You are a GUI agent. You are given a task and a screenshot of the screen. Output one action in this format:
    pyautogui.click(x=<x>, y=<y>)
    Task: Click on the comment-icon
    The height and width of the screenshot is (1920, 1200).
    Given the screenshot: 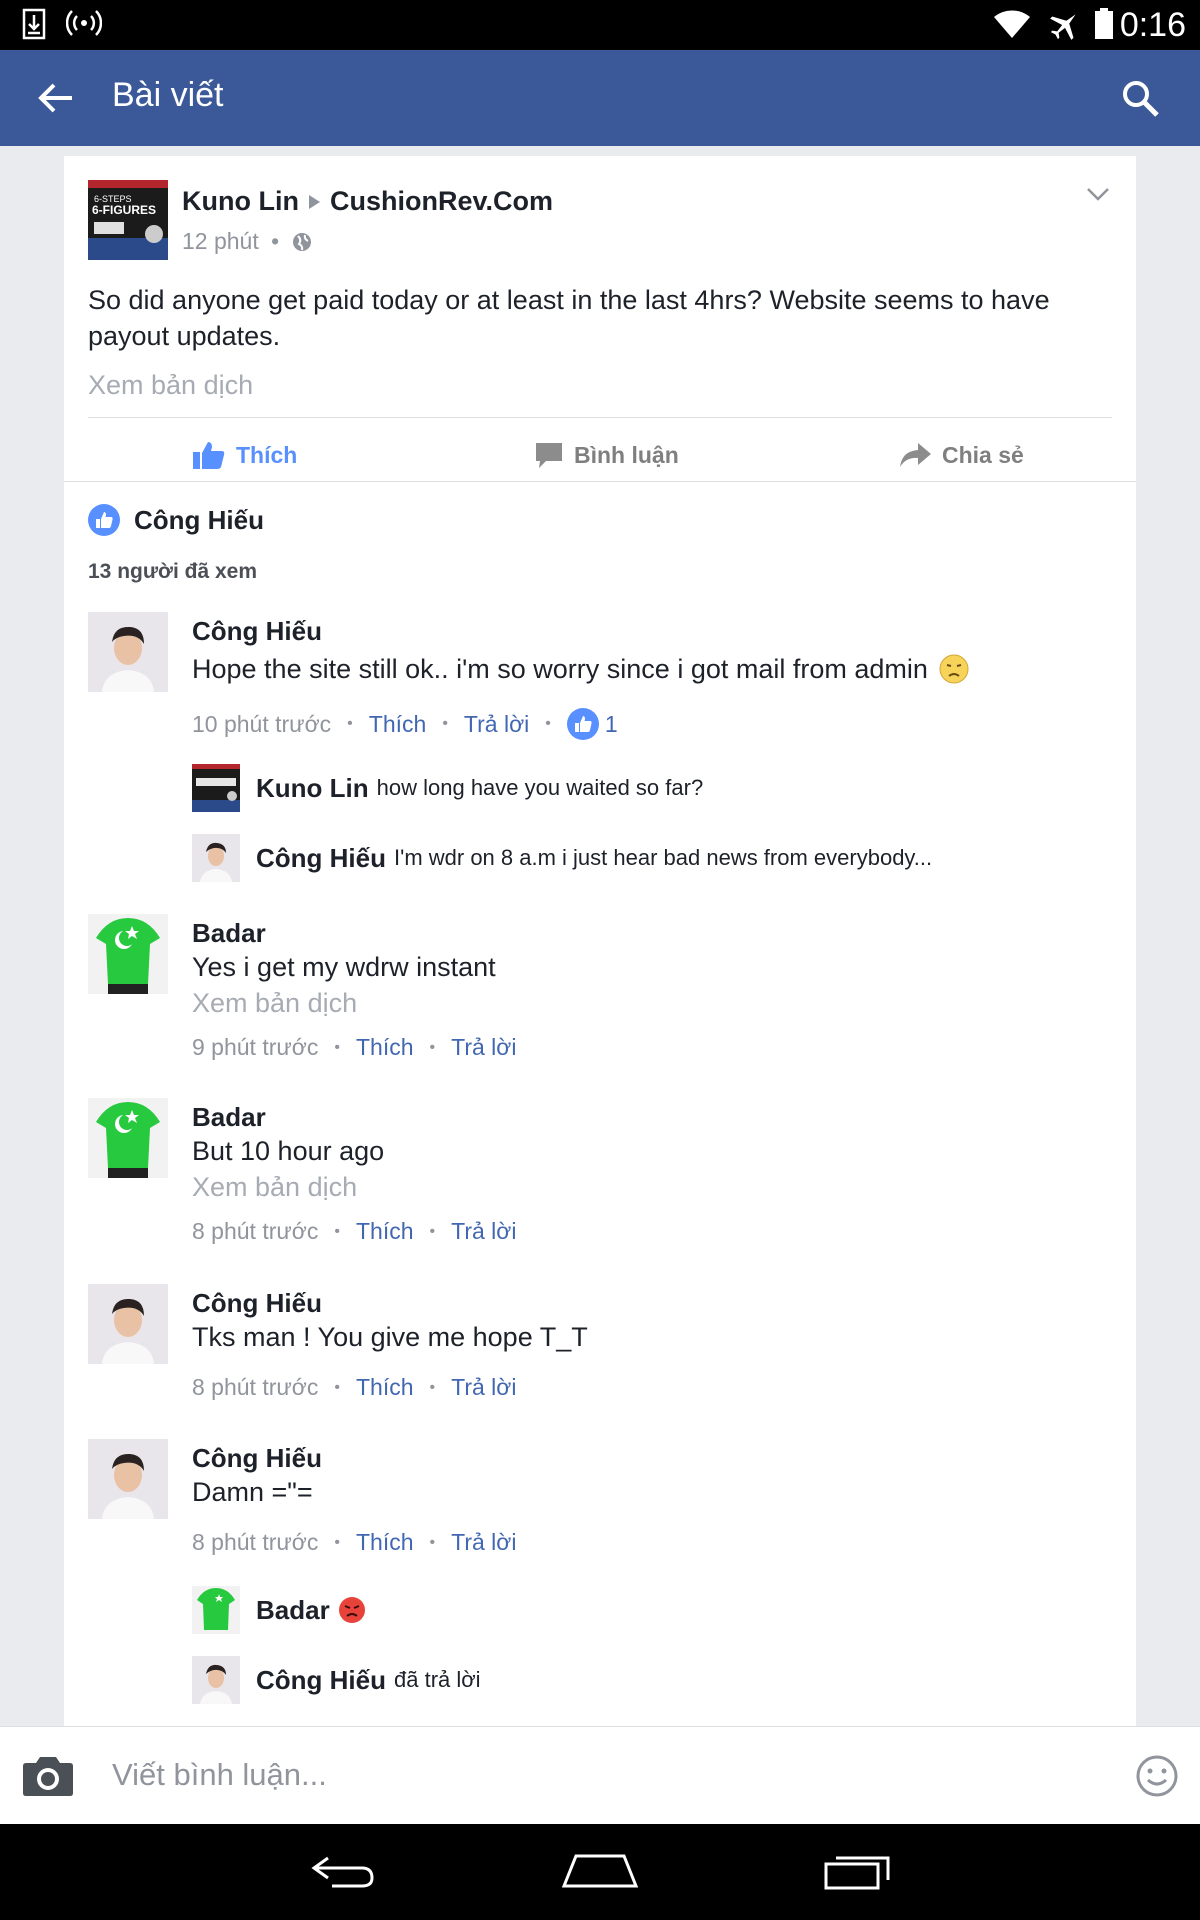 What is the action you would take?
    pyautogui.click(x=549, y=455)
    